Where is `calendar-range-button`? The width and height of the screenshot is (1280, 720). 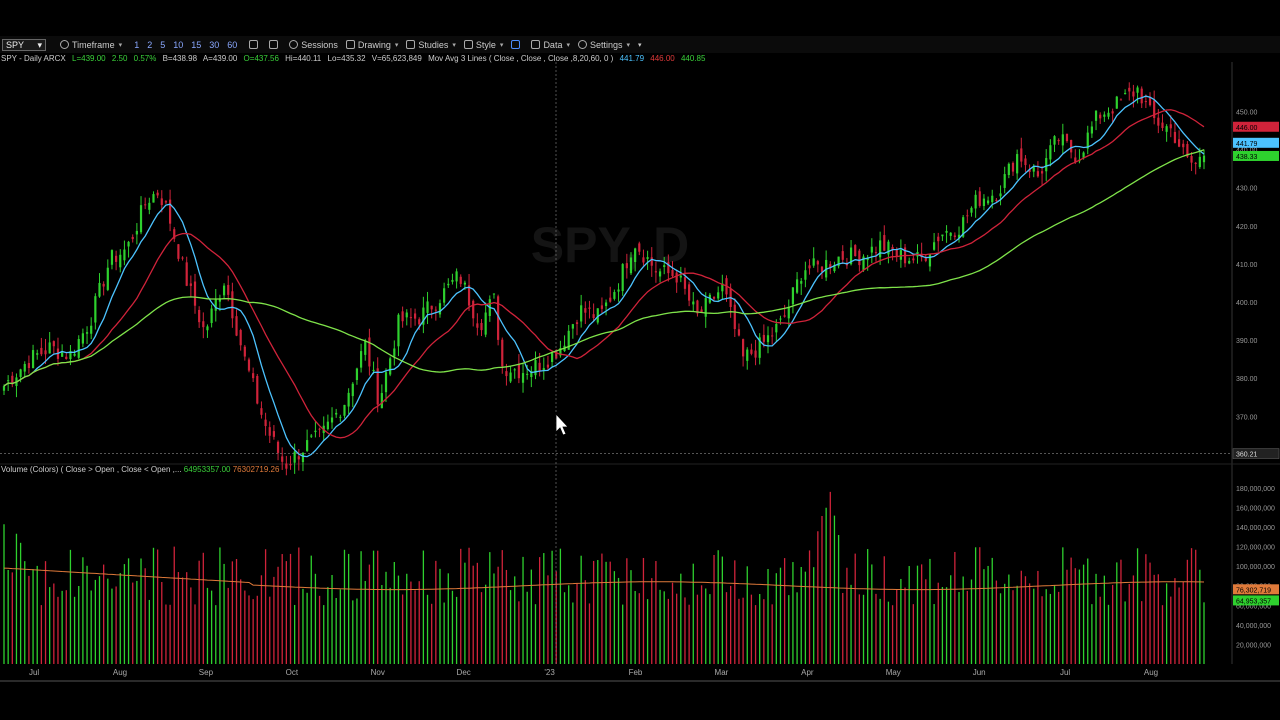
calendar-range-button is located at coordinates (275, 44).